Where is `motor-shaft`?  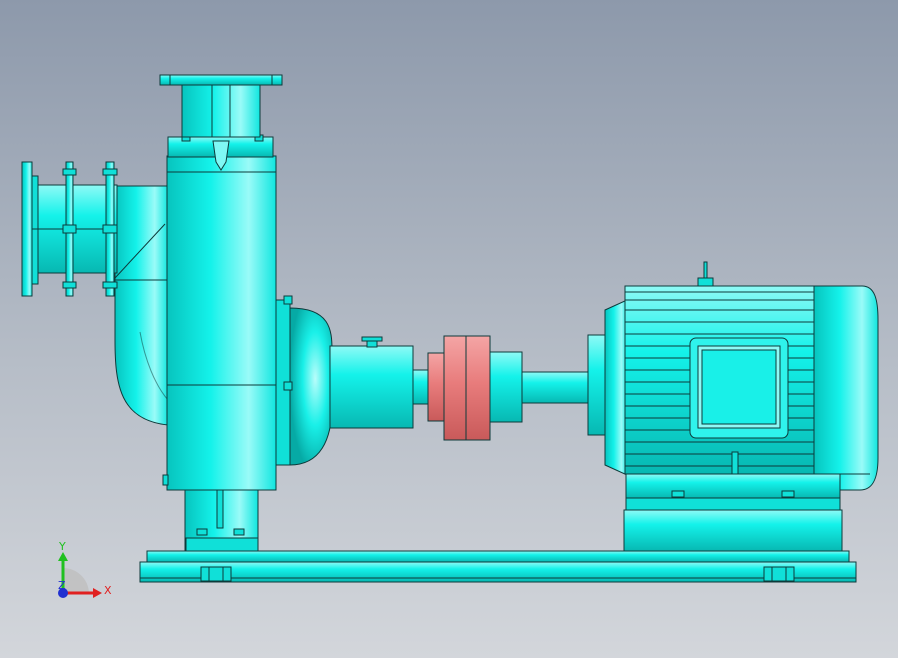 motor-shaft is located at coordinates (564, 385).